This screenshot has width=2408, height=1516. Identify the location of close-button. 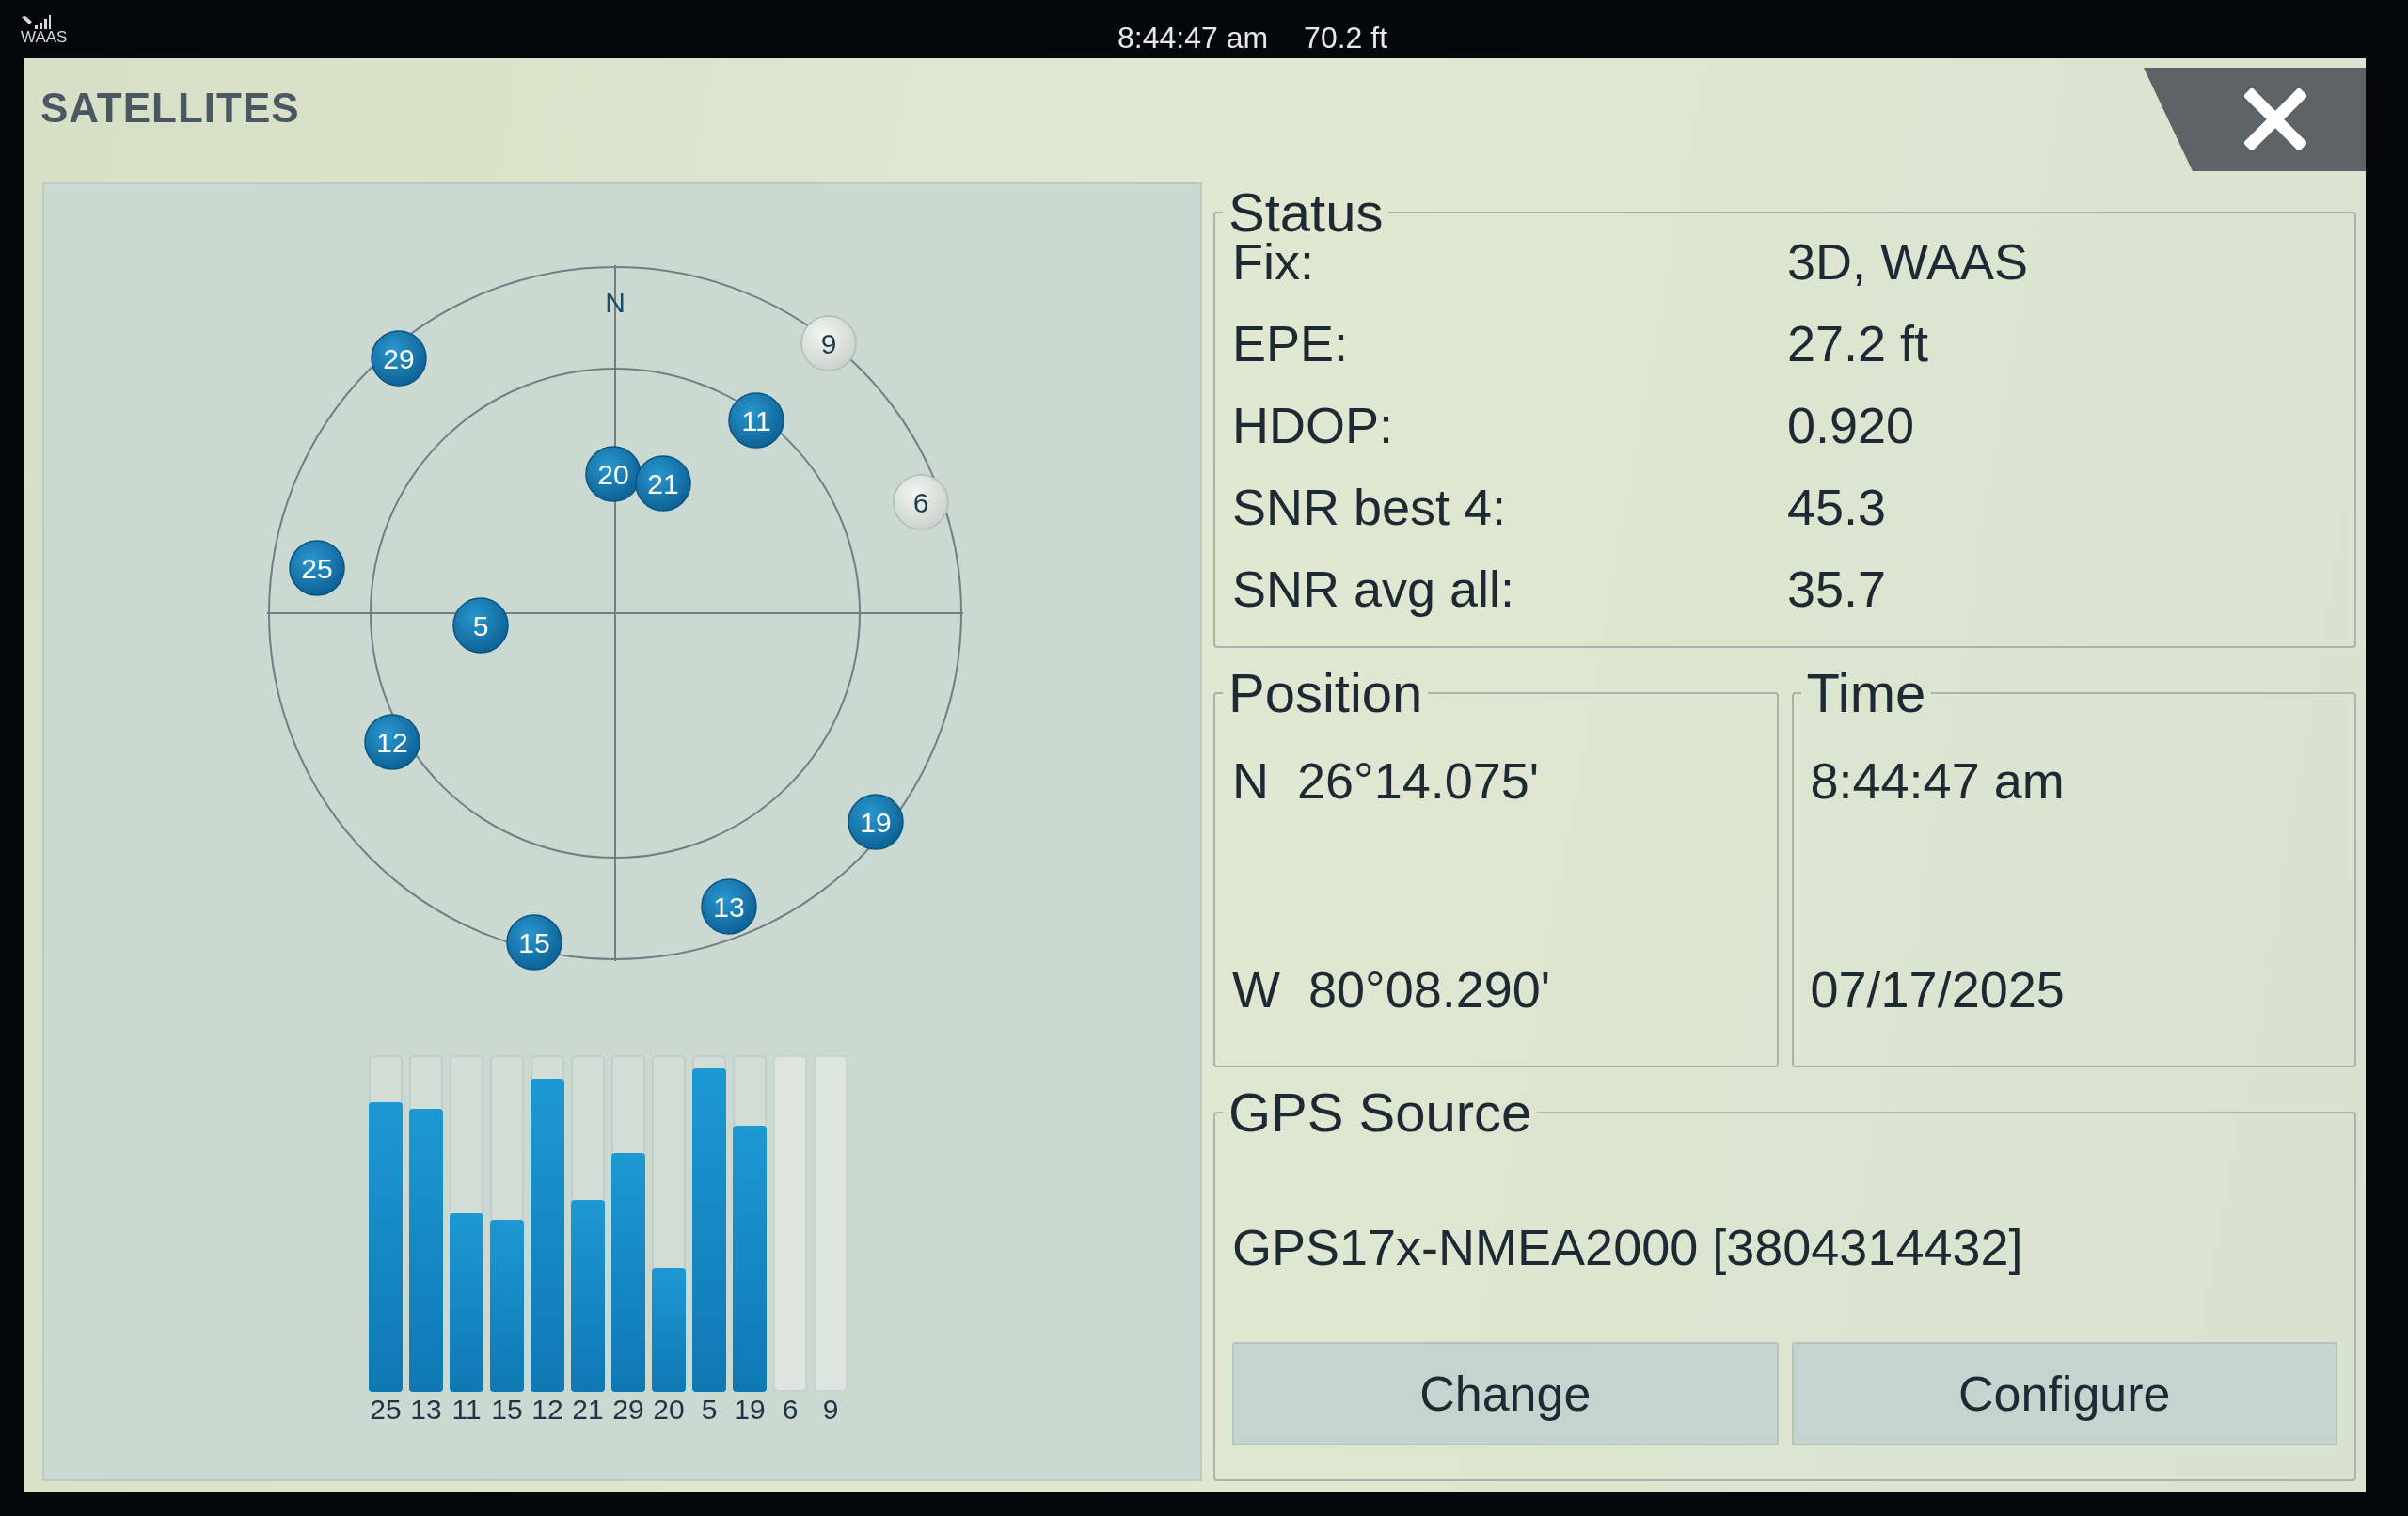
(2255, 119).